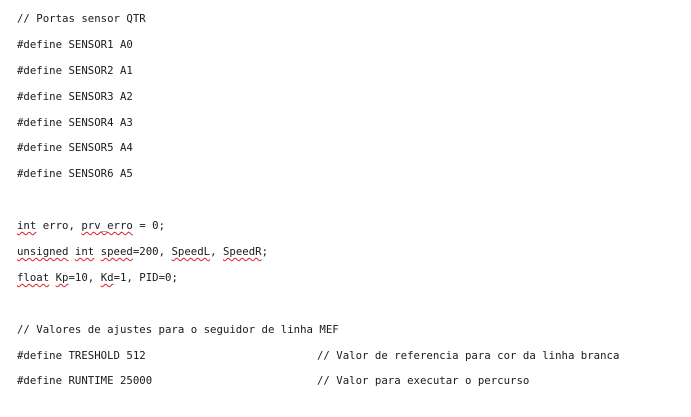 The width and height of the screenshot is (691, 417). What do you see at coordinates (145, 277) in the screenshot?
I see `code-token: =1, PID=0;` at bounding box center [145, 277].